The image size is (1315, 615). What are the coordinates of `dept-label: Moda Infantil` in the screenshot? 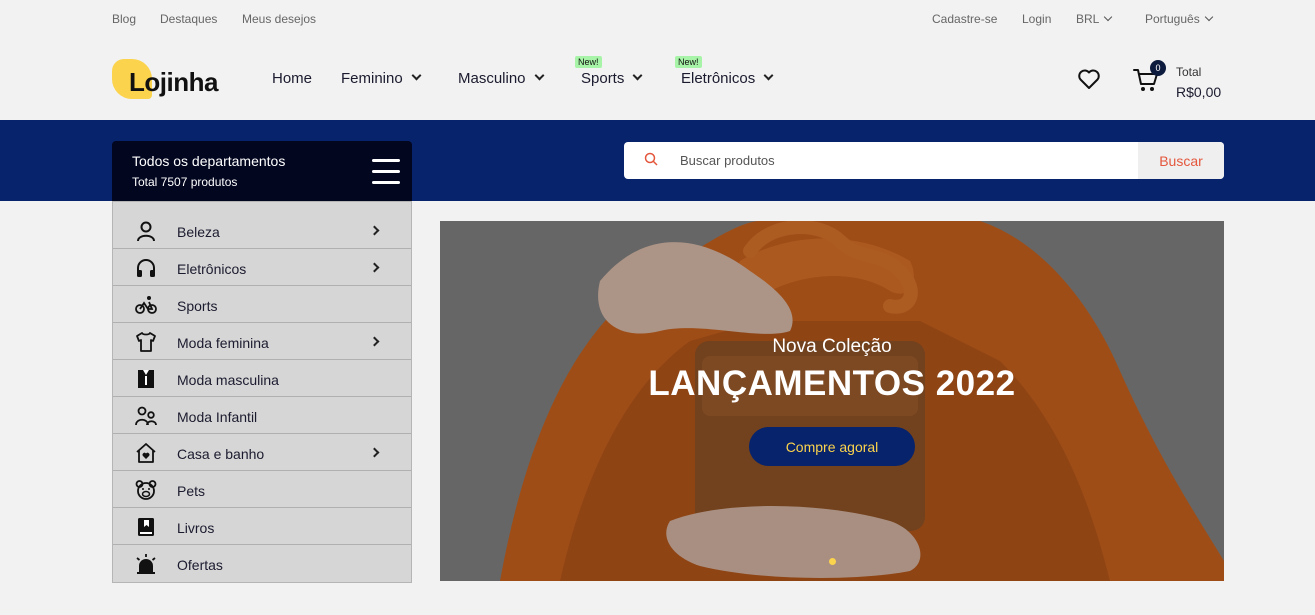 It's located at (217, 417).